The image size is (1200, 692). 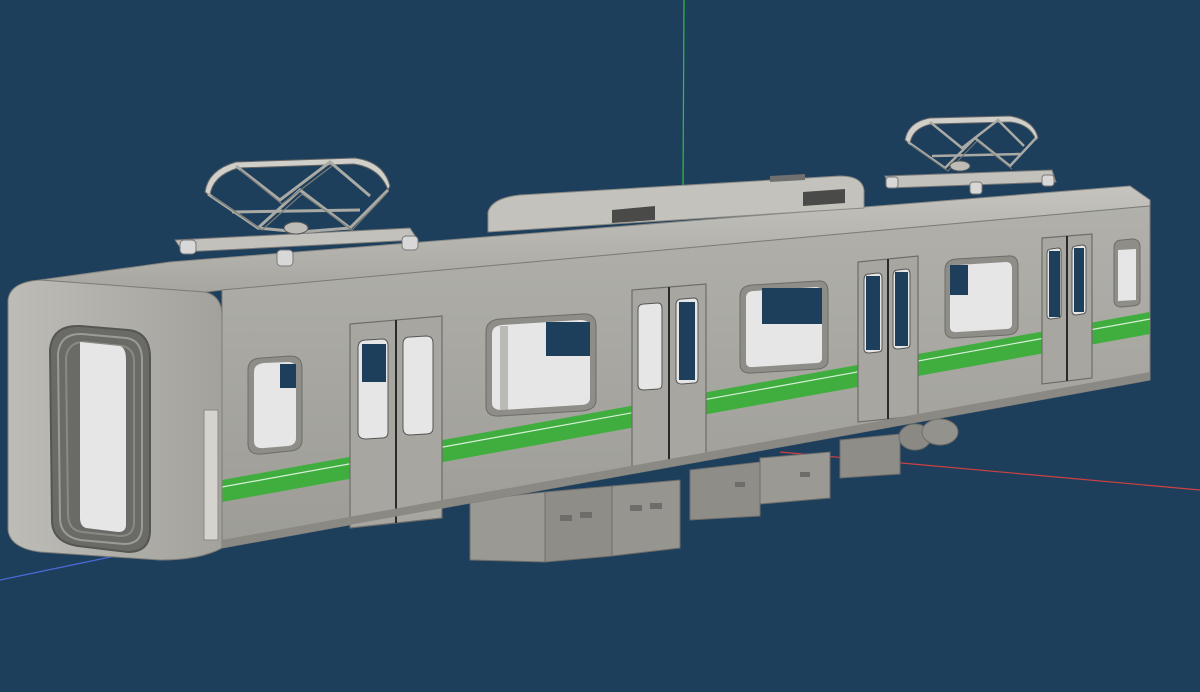 I want to click on window-4-upper-pane, so click(x=959, y=280).